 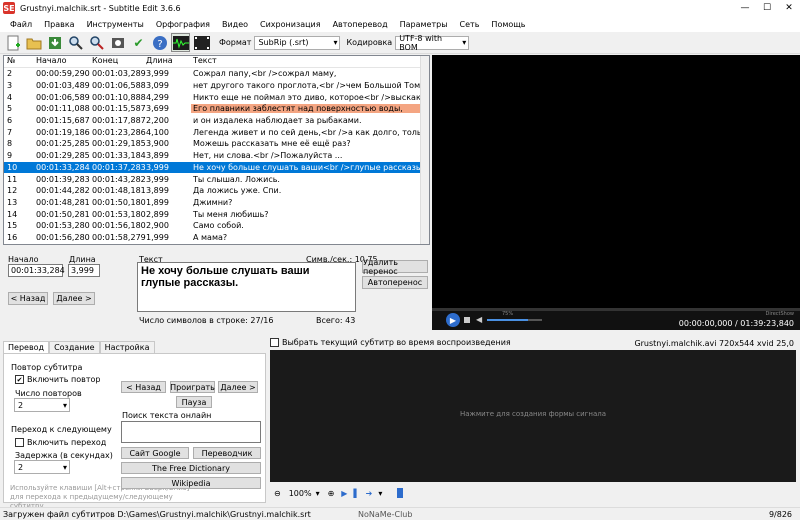 What do you see at coordinates (183, 24) in the screenshot?
I see `menu-spellcheck: Орфография` at bounding box center [183, 24].